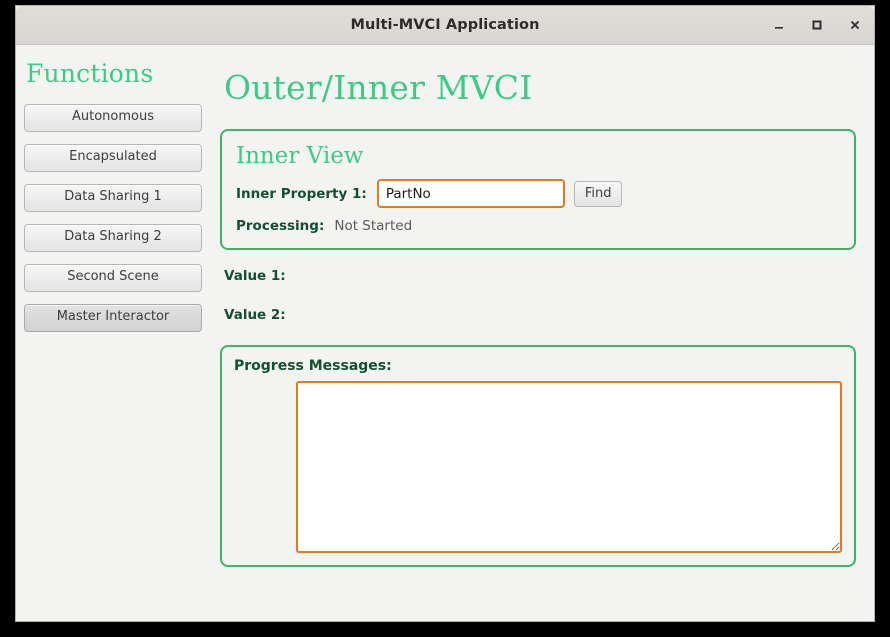 The width and height of the screenshot is (890, 637). What do you see at coordinates (113, 277) in the screenshot?
I see `sidebar-item-second-scene: Second Scene` at bounding box center [113, 277].